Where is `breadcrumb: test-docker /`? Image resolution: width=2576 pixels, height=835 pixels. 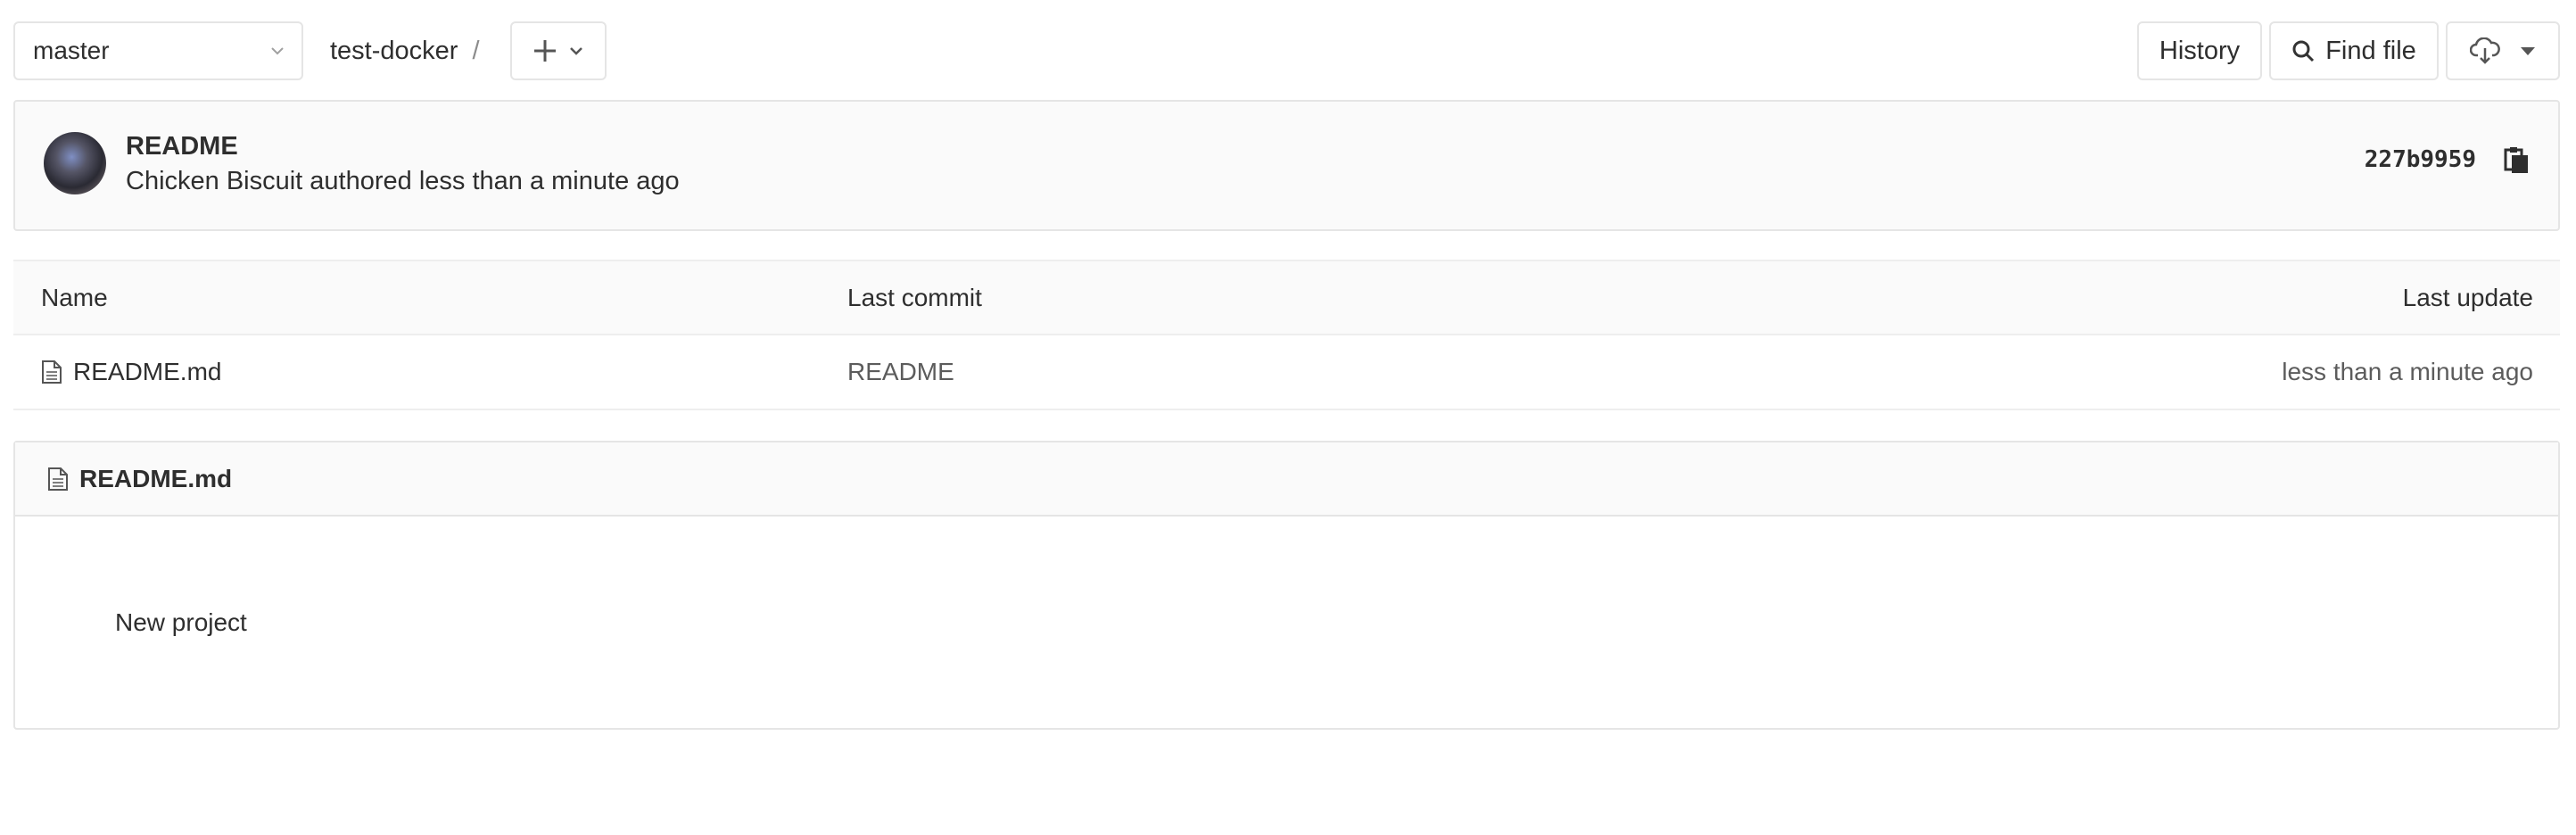
breadcrumb: test-docker / is located at coordinates (405, 51).